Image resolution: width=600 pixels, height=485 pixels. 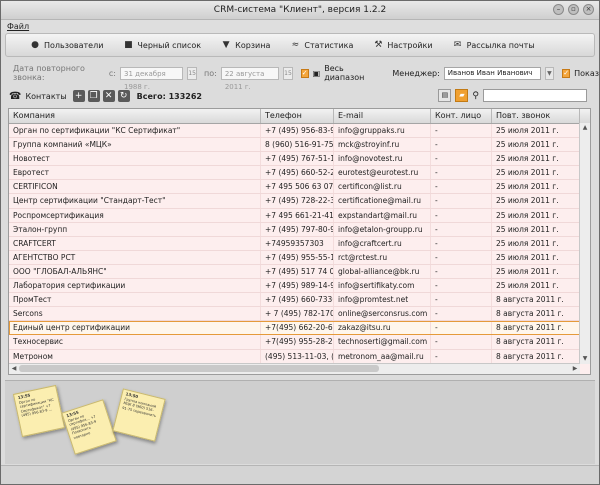 I want to click on column-header: Конт. лицо, so click(x=461, y=116).